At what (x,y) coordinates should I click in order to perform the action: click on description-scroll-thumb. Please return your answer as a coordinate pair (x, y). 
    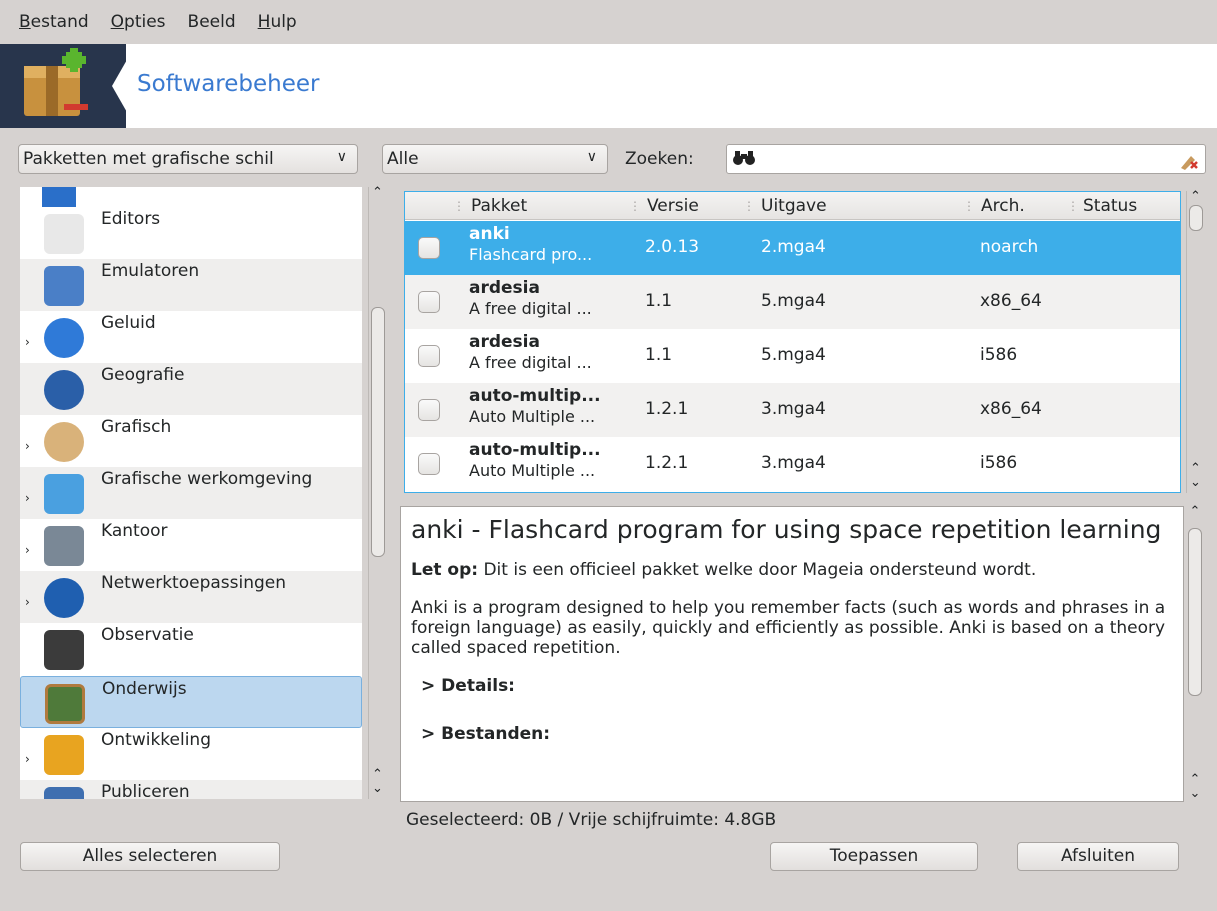
    Looking at the image, I should click on (1195, 612).